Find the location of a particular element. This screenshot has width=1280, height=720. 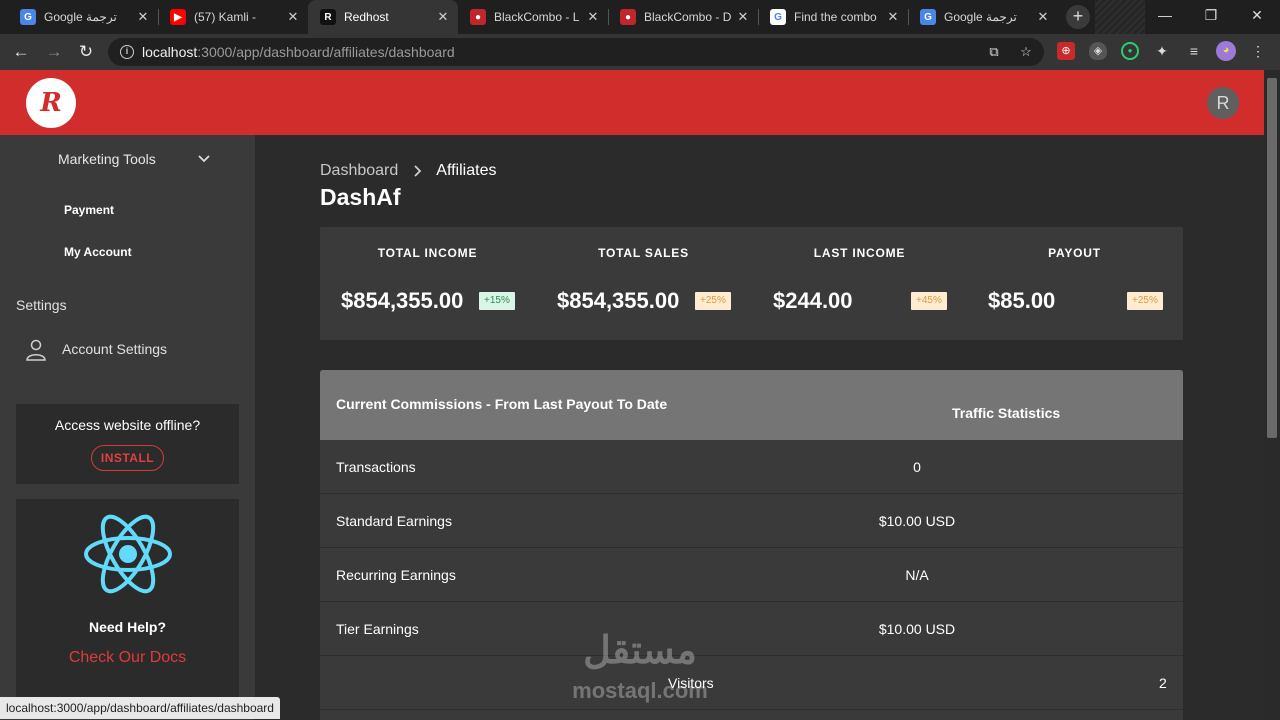

browser-tab: ● BlackCombo - D ✕ is located at coordinates (683, 17).